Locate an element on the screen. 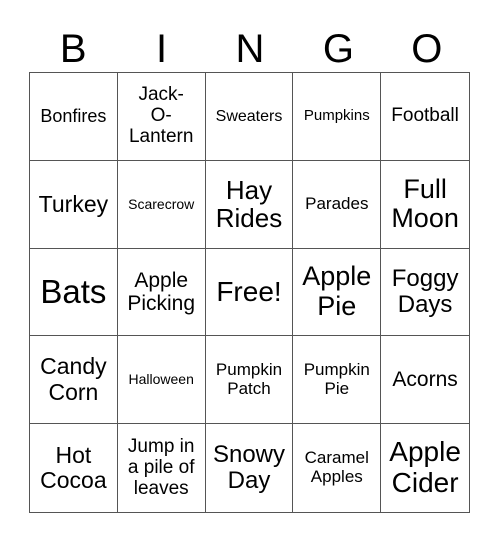  header-letter-g: G is located at coordinates (338, 49).